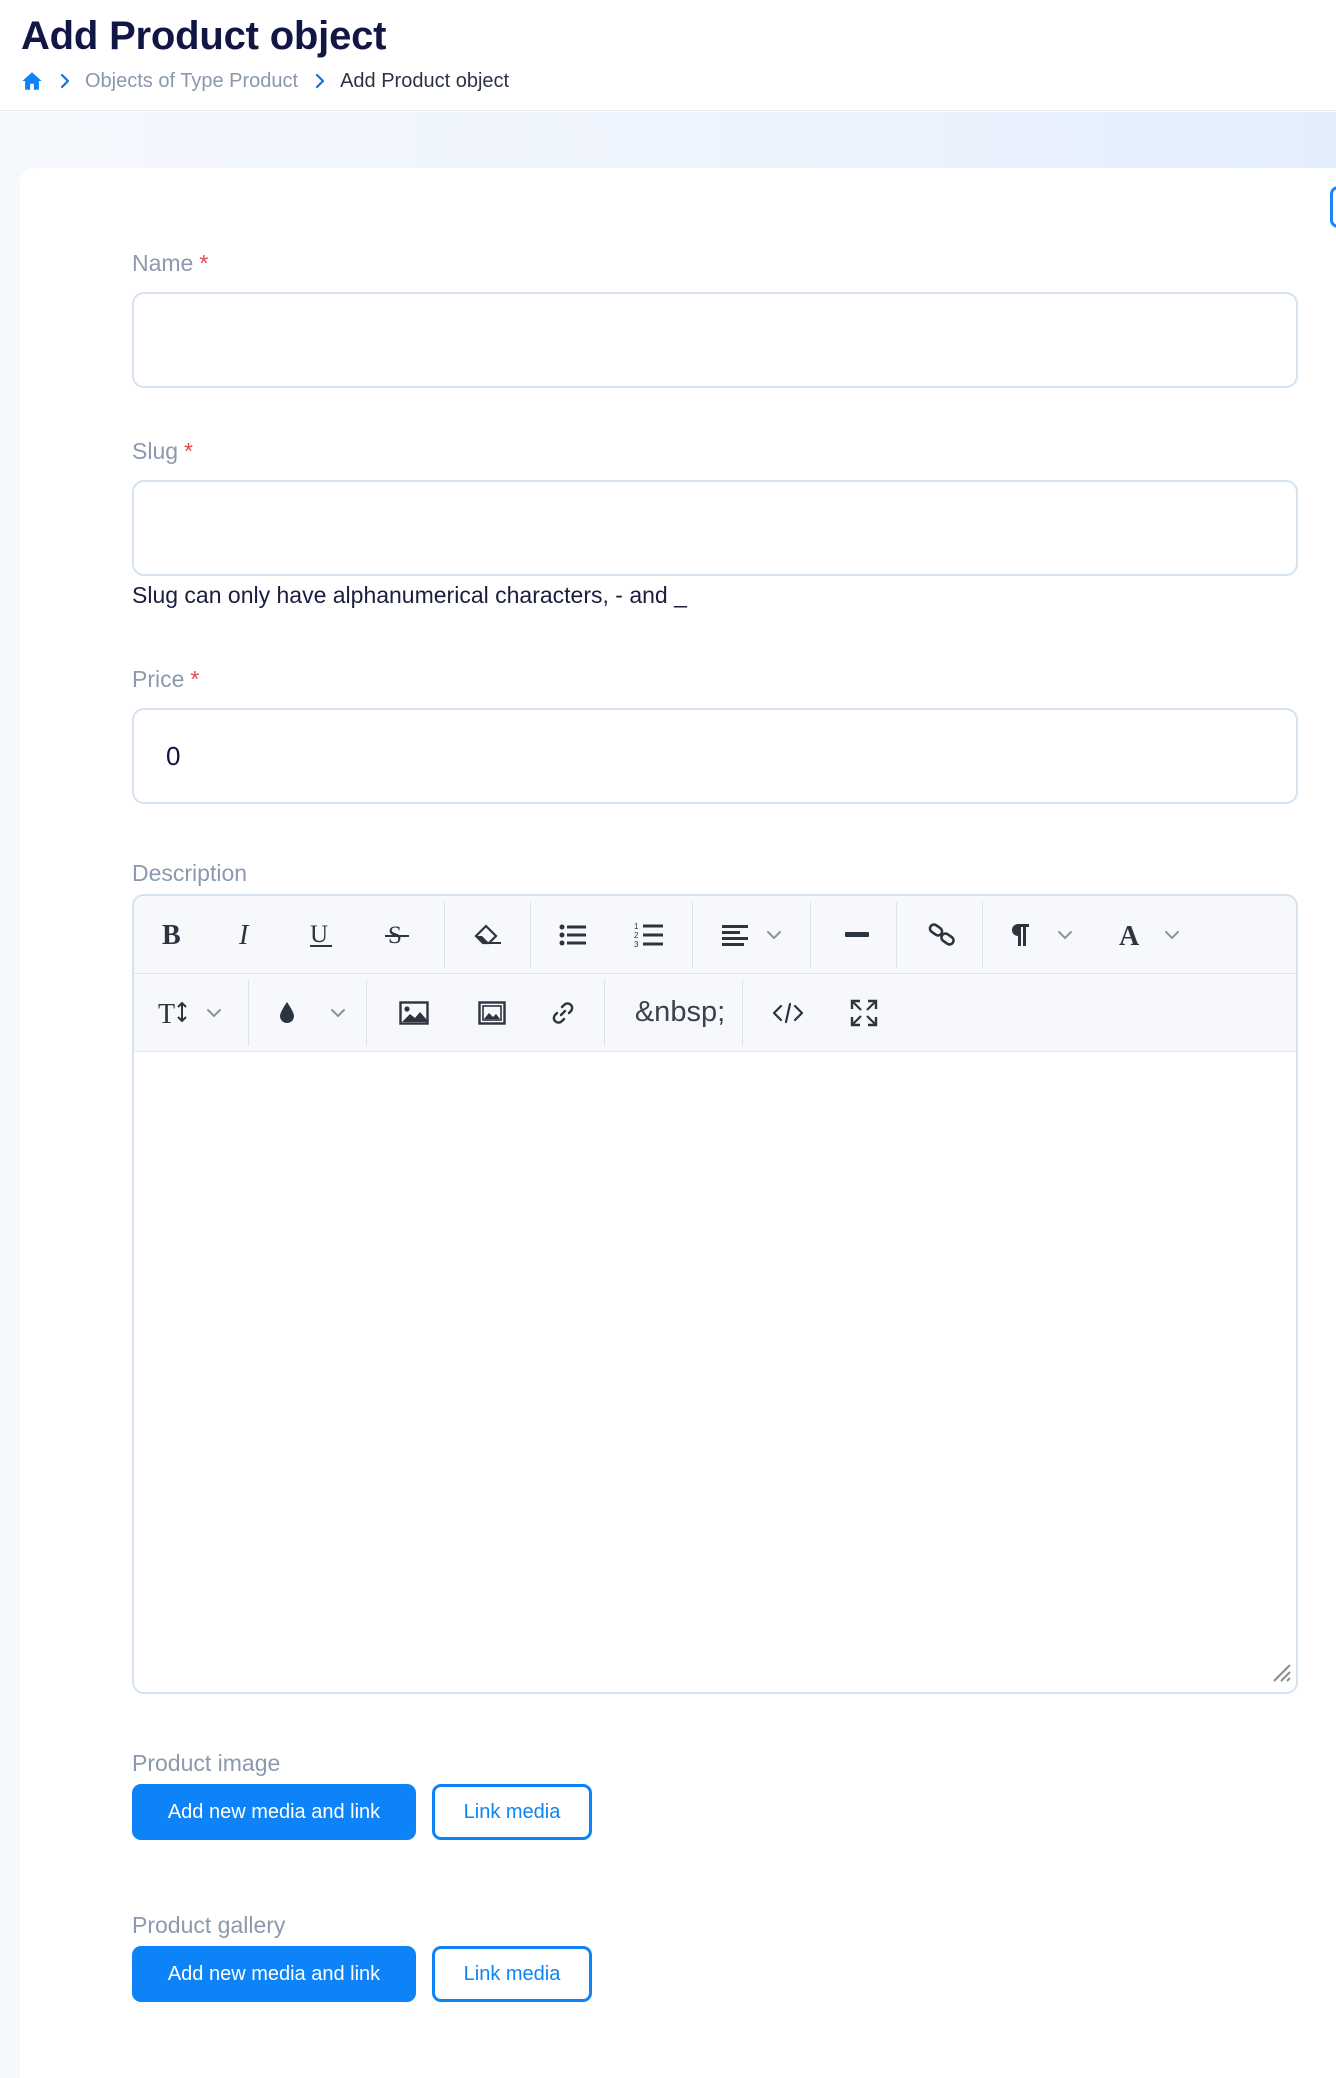 The image size is (1336, 2078). Describe the element at coordinates (857, 934) in the screenshot. I see `horizontal-rule-icon` at that location.